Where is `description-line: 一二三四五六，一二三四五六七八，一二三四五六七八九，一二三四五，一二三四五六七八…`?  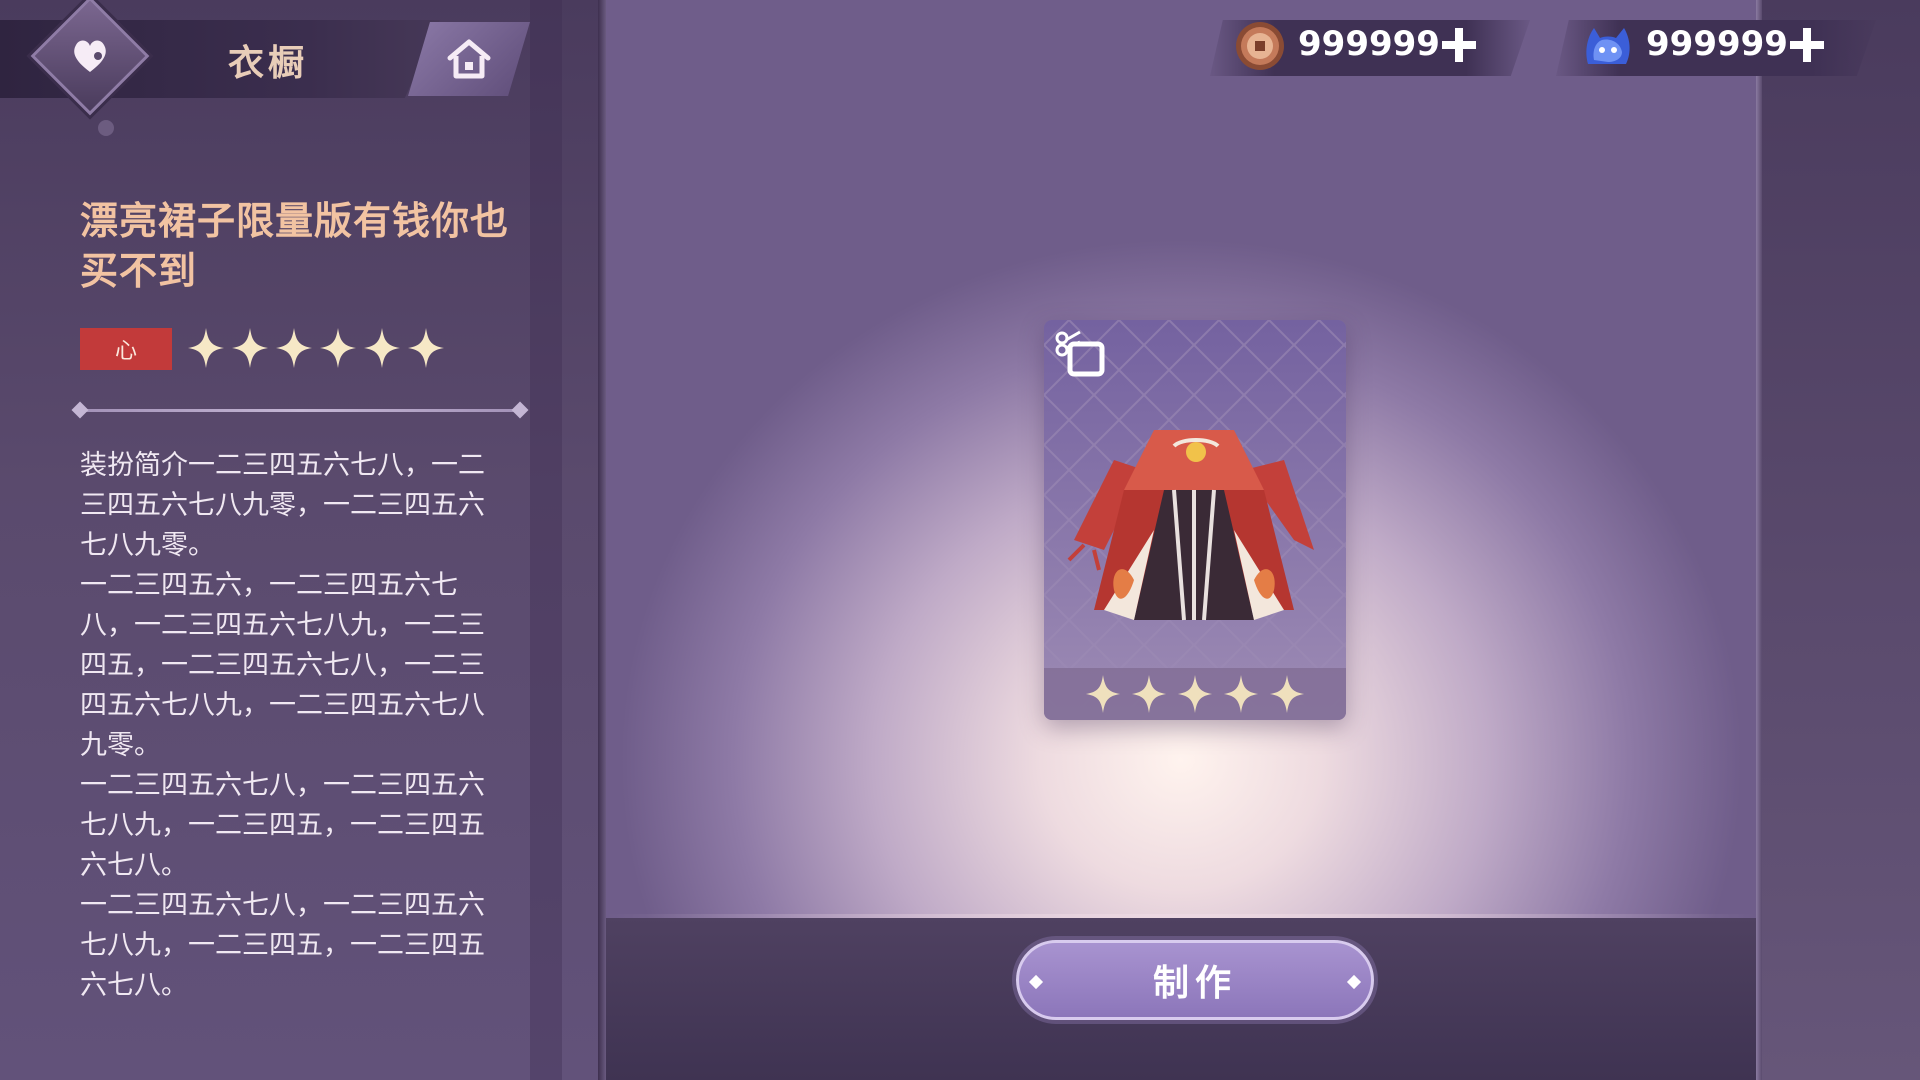 description-line: 一二三四五六，一二三四五六七八，一二三四五六七八九，一二三四五，一二三四五六七八… is located at coordinates (282, 665).